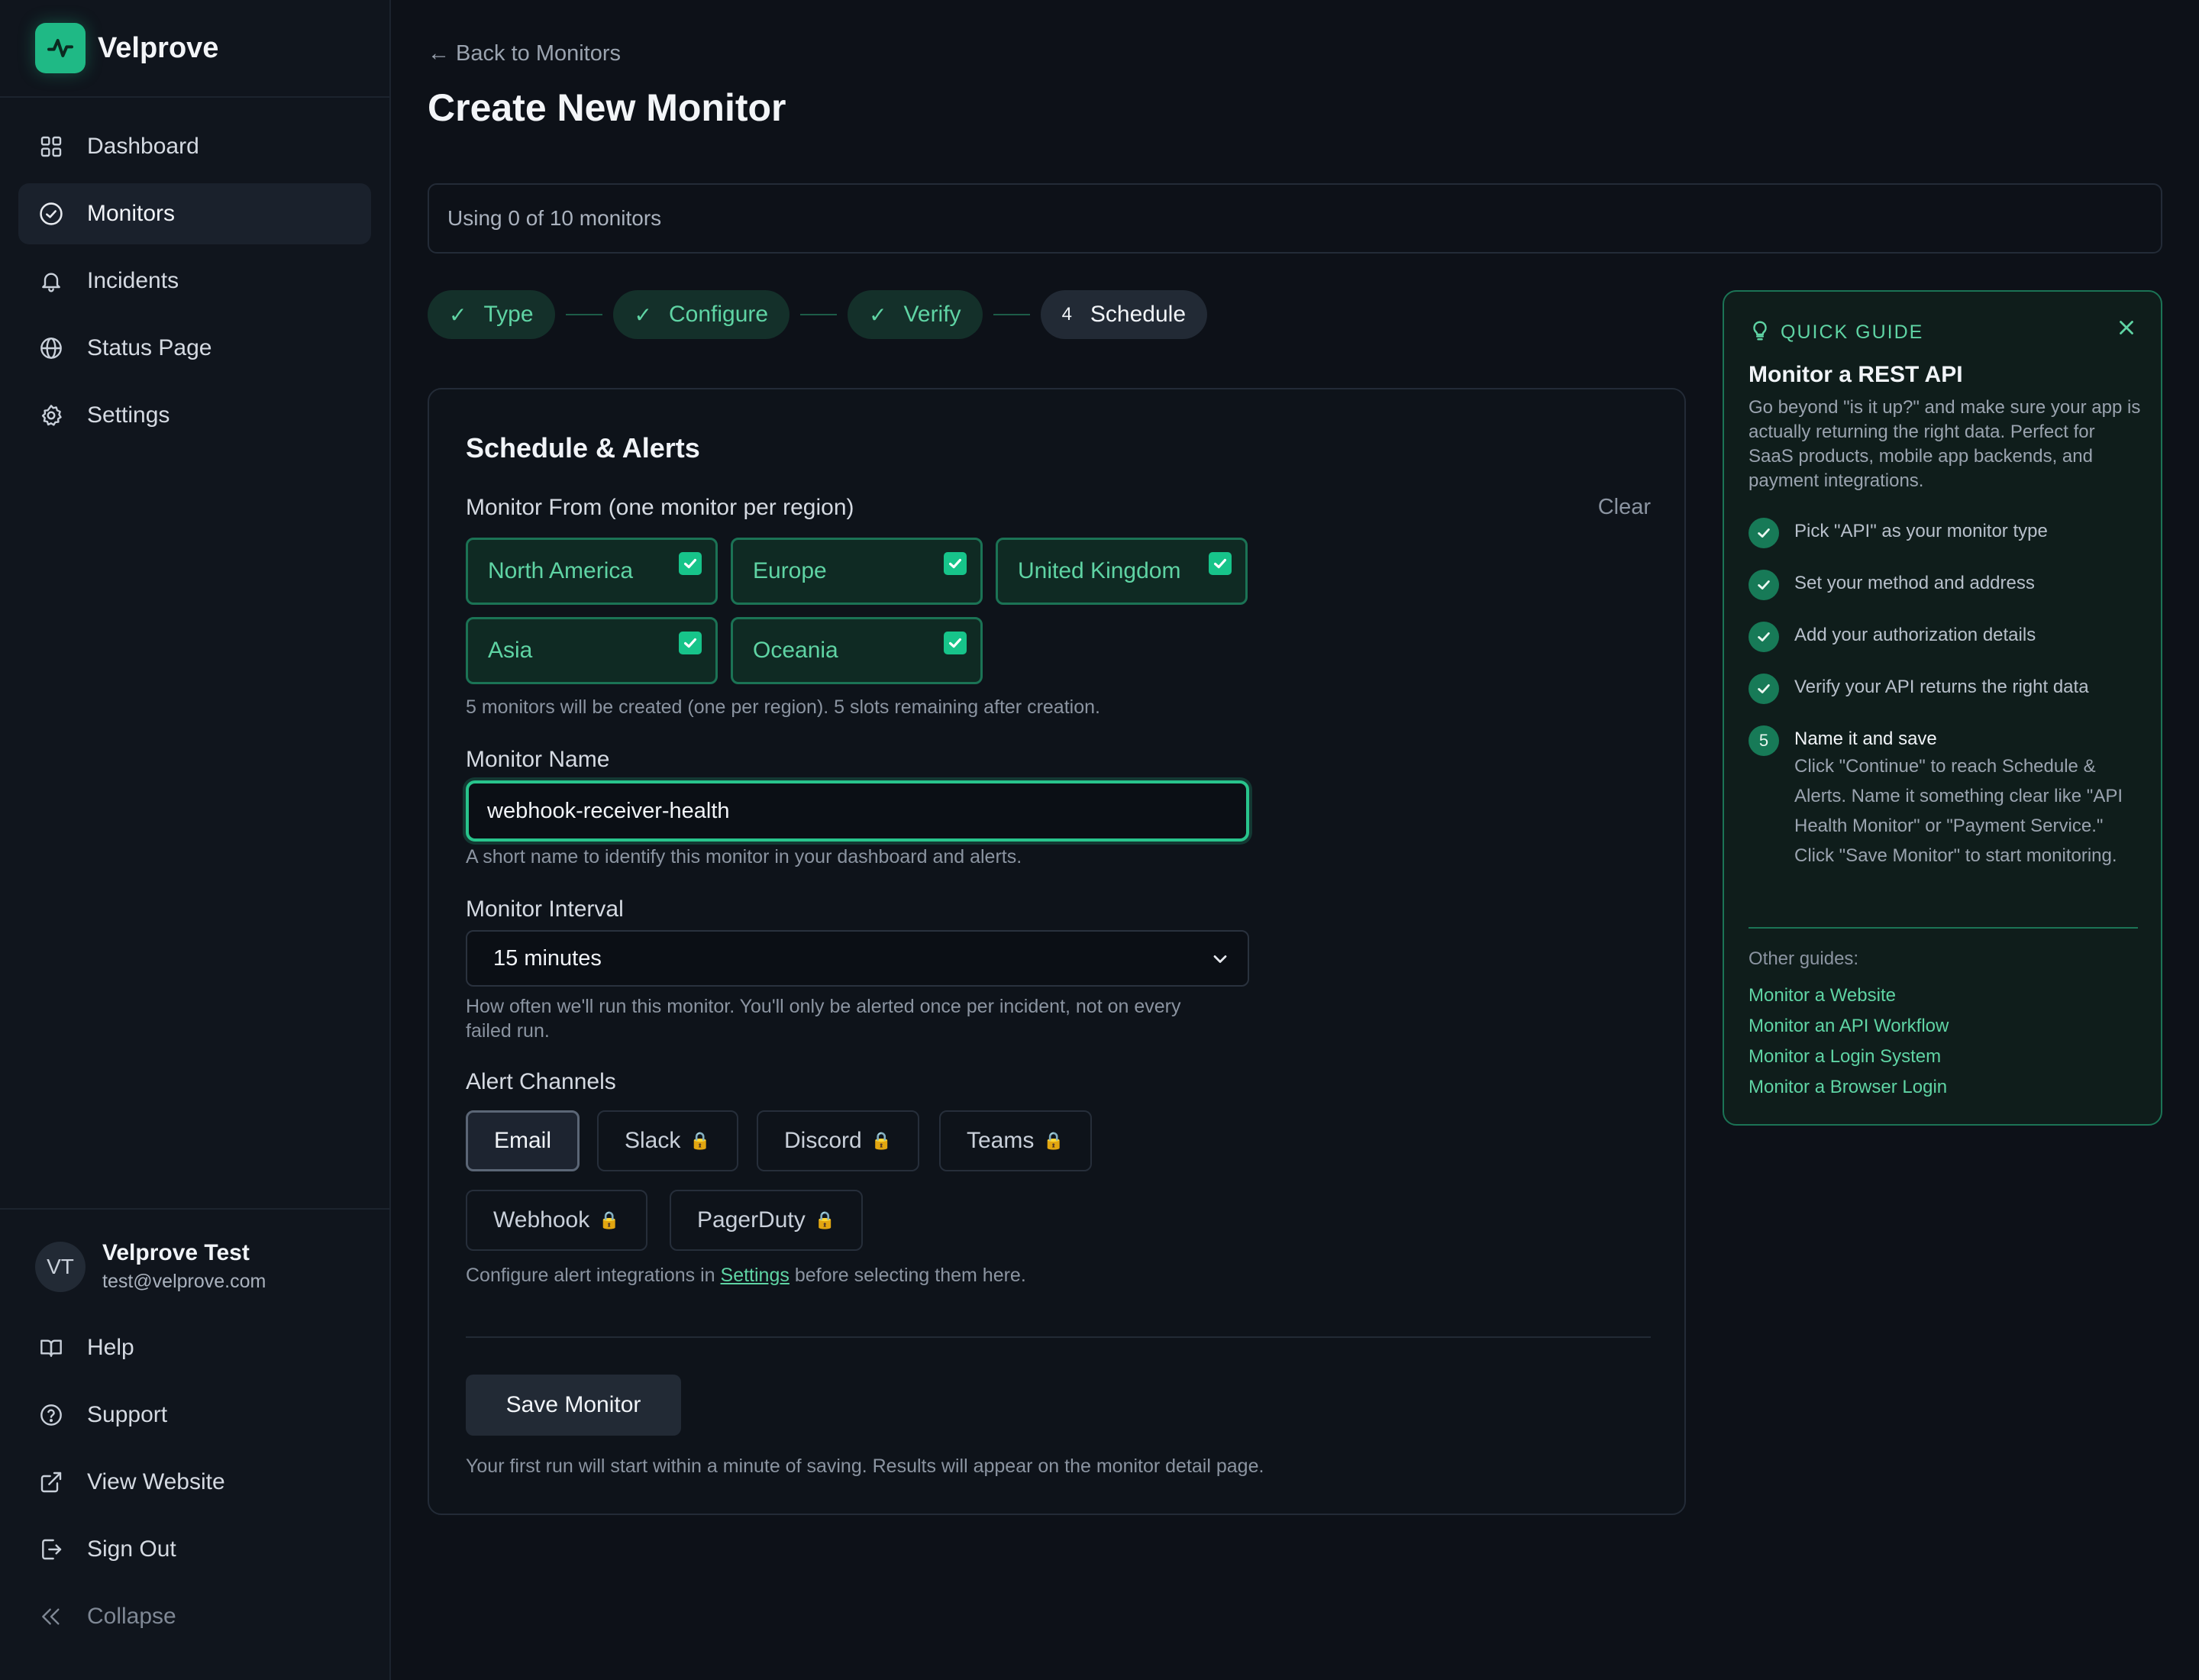 The width and height of the screenshot is (2199, 1680). What do you see at coordinates (523, 1140) in the screenshot?
I see `channel-email: Email` at bounding box center [523, 1140].